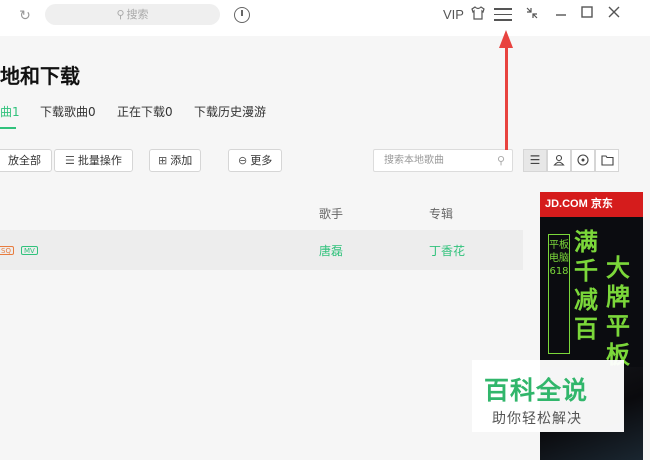 Image resolution: width=650 pixels, height=460 pixels. I want to click on add-button: ⊞ 添加, so click(175, 160).